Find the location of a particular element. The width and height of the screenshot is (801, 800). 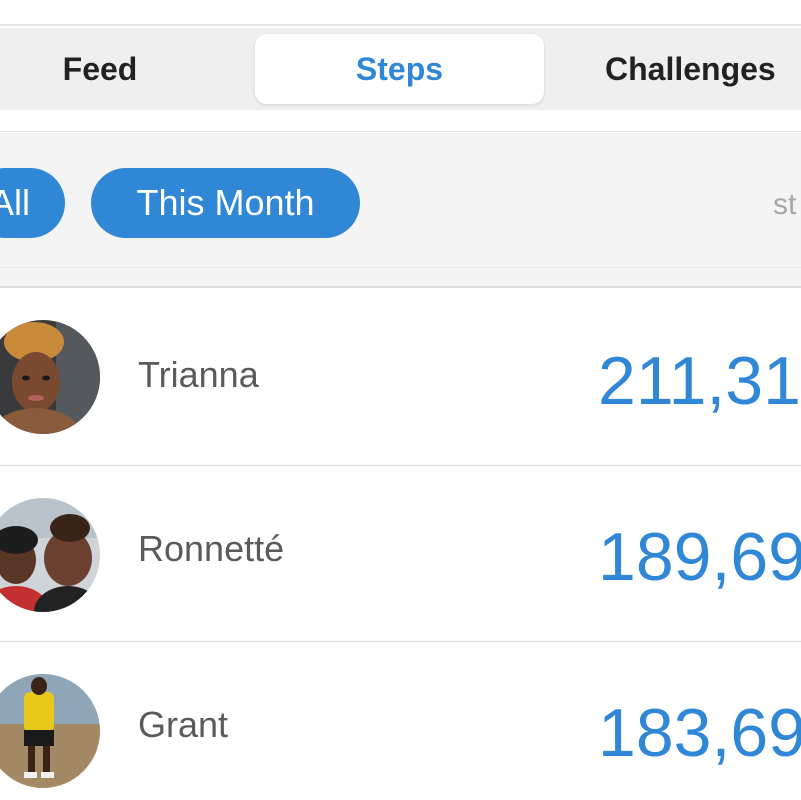

tab-feed: Feed is located at coordinates (100, 69).